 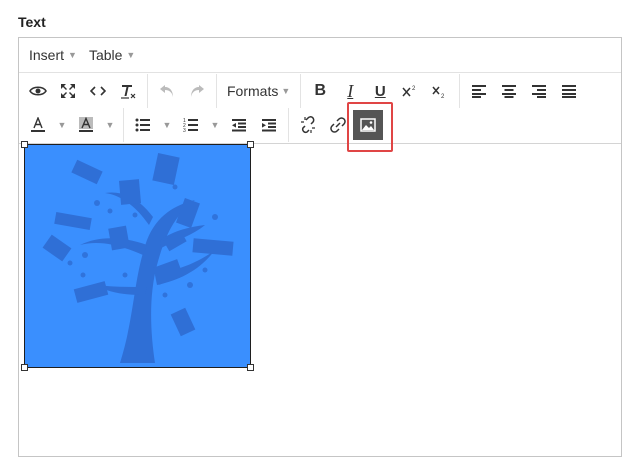 I want to click on toolbar-group-colors: ▼ ▼, so click(x=71, y=125).